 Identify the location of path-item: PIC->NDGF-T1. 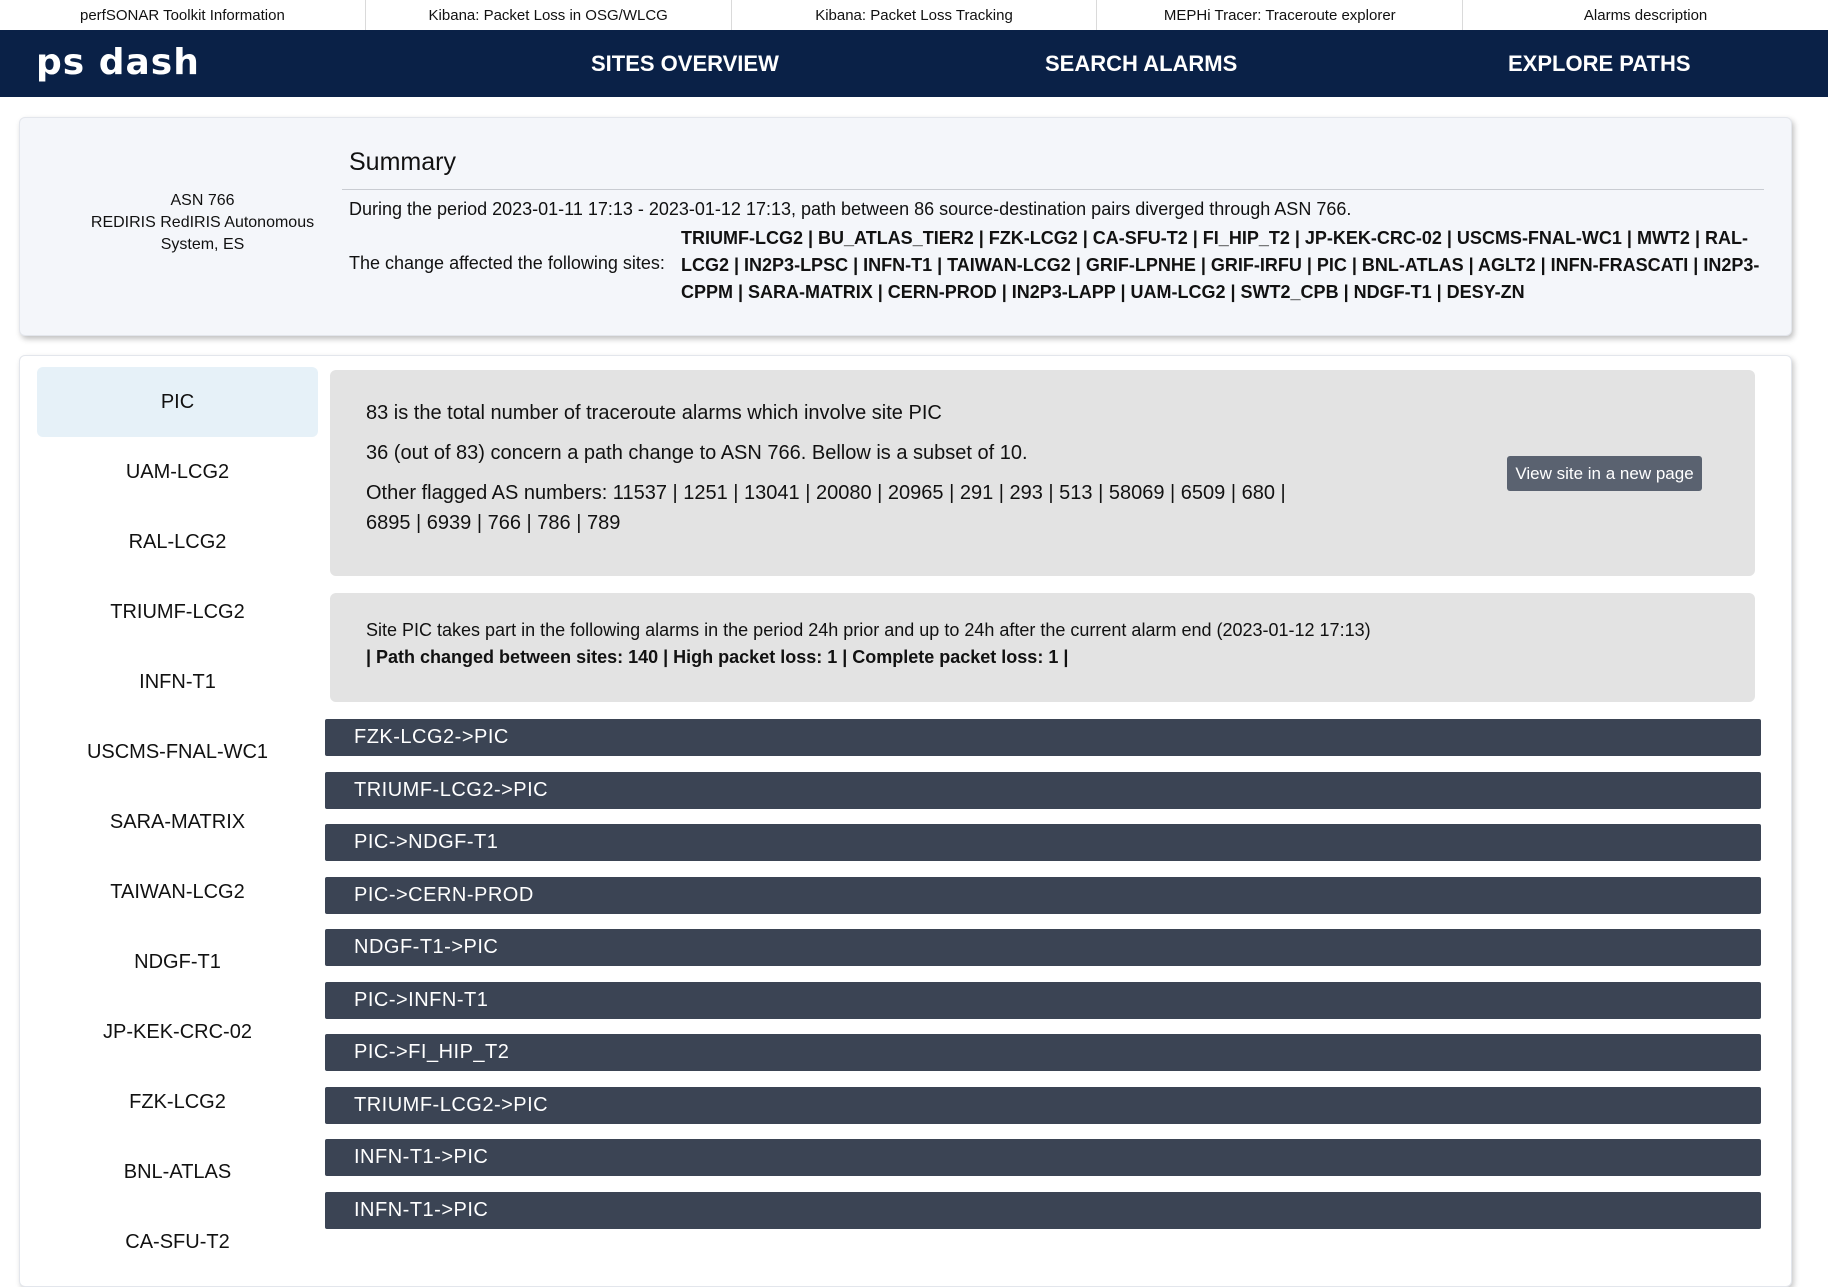
(1043, 842).